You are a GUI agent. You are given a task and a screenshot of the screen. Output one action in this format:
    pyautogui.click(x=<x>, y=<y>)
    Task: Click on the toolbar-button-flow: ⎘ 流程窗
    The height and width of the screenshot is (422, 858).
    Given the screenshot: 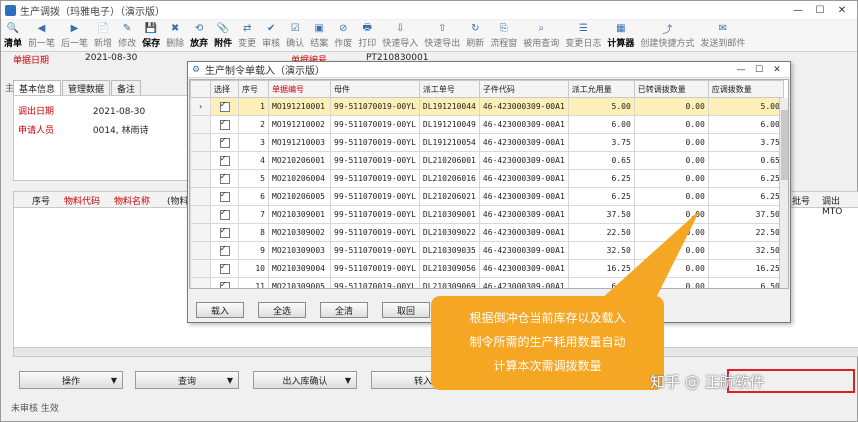 What is the action you would take?
    pyautogui.click(x=503, y=34)
    